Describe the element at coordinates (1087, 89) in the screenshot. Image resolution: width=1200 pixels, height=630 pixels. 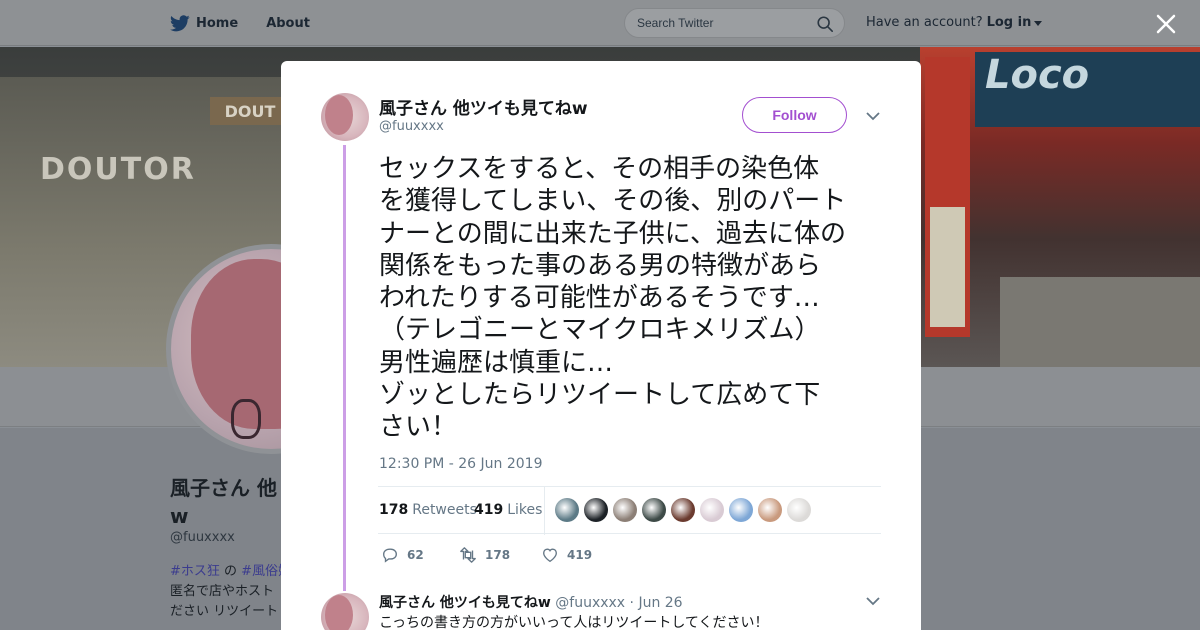
I see `banner-sign-right: Loco` at that location.